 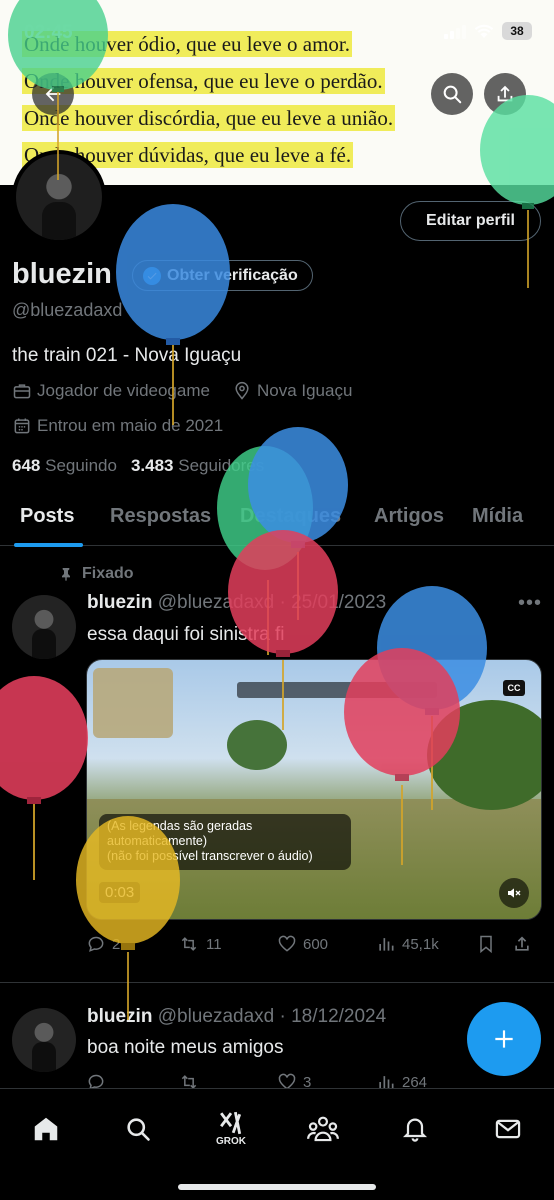 I want to click on search-button, so click(x=452, y=94).